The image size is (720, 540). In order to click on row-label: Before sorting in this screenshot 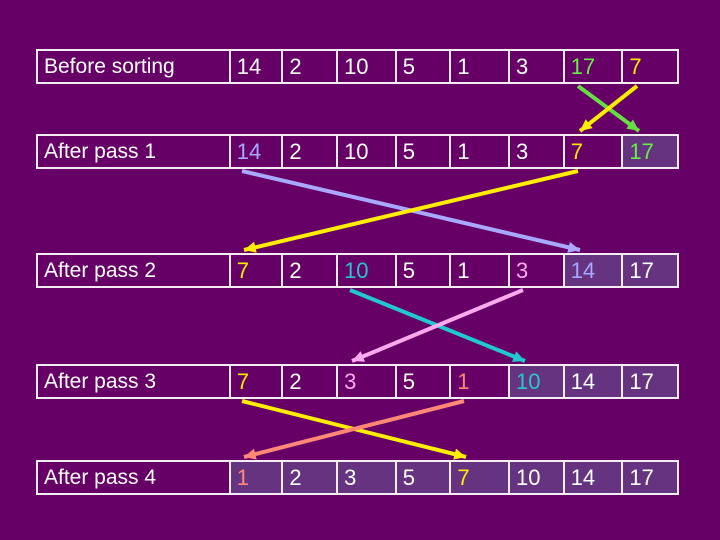, I will do `click(109, 66)`.